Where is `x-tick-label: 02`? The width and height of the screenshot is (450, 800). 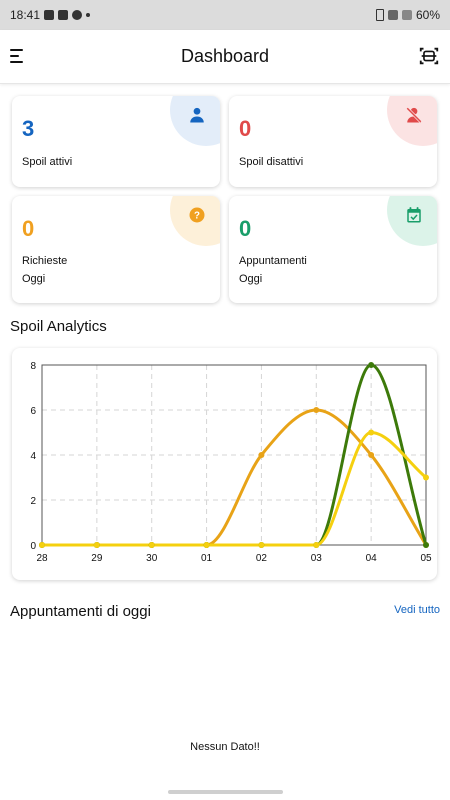 x-tick-label: 02 is located at coordinates (262, 558).